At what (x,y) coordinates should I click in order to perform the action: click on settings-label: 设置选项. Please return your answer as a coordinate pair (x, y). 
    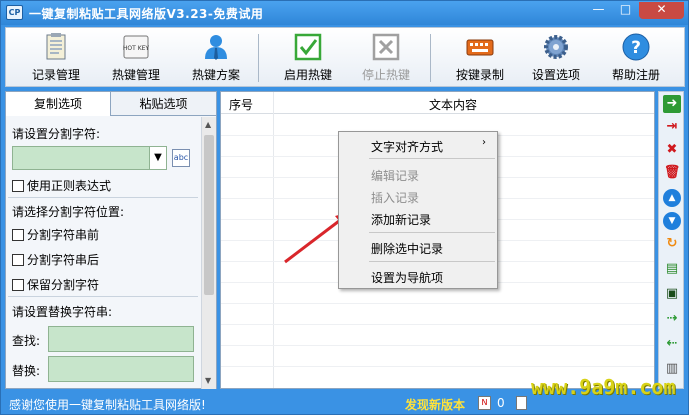
    Looking at the image, I should click on (555, 75).